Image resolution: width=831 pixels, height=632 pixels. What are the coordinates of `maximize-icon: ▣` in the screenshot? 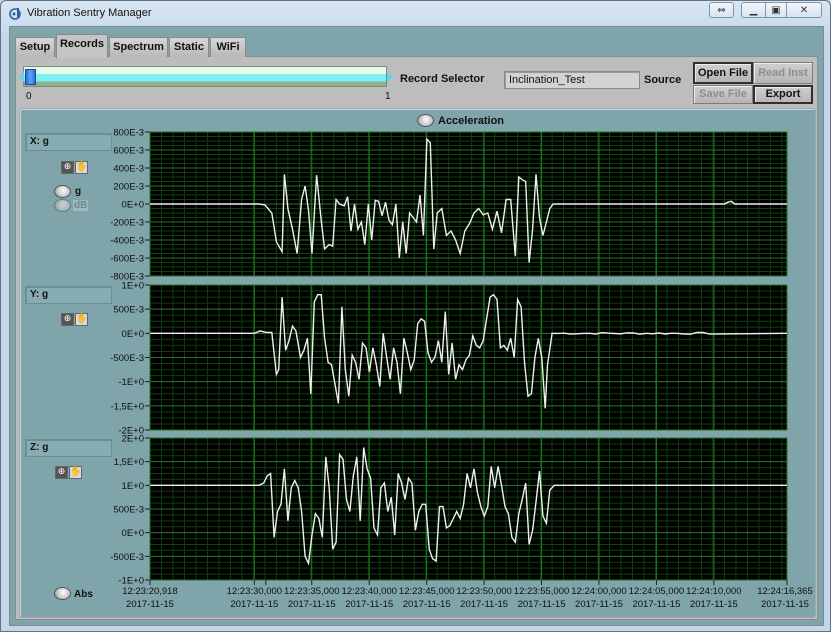 It's located at (776, 10).